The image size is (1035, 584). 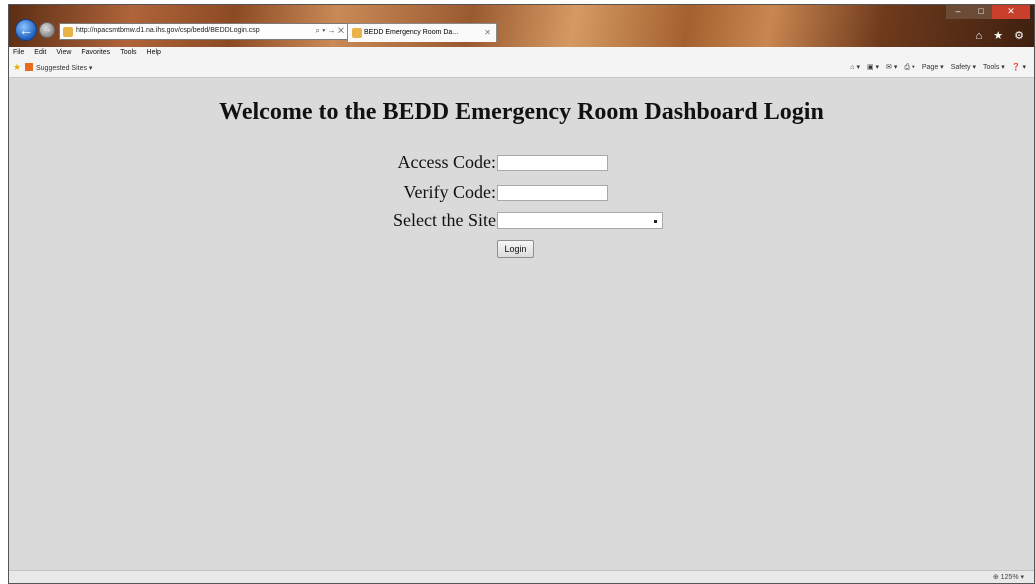 I want to click on tab-bedd-login: BEDD Emergency Room Da... ✕, so click(x=422, y=32).